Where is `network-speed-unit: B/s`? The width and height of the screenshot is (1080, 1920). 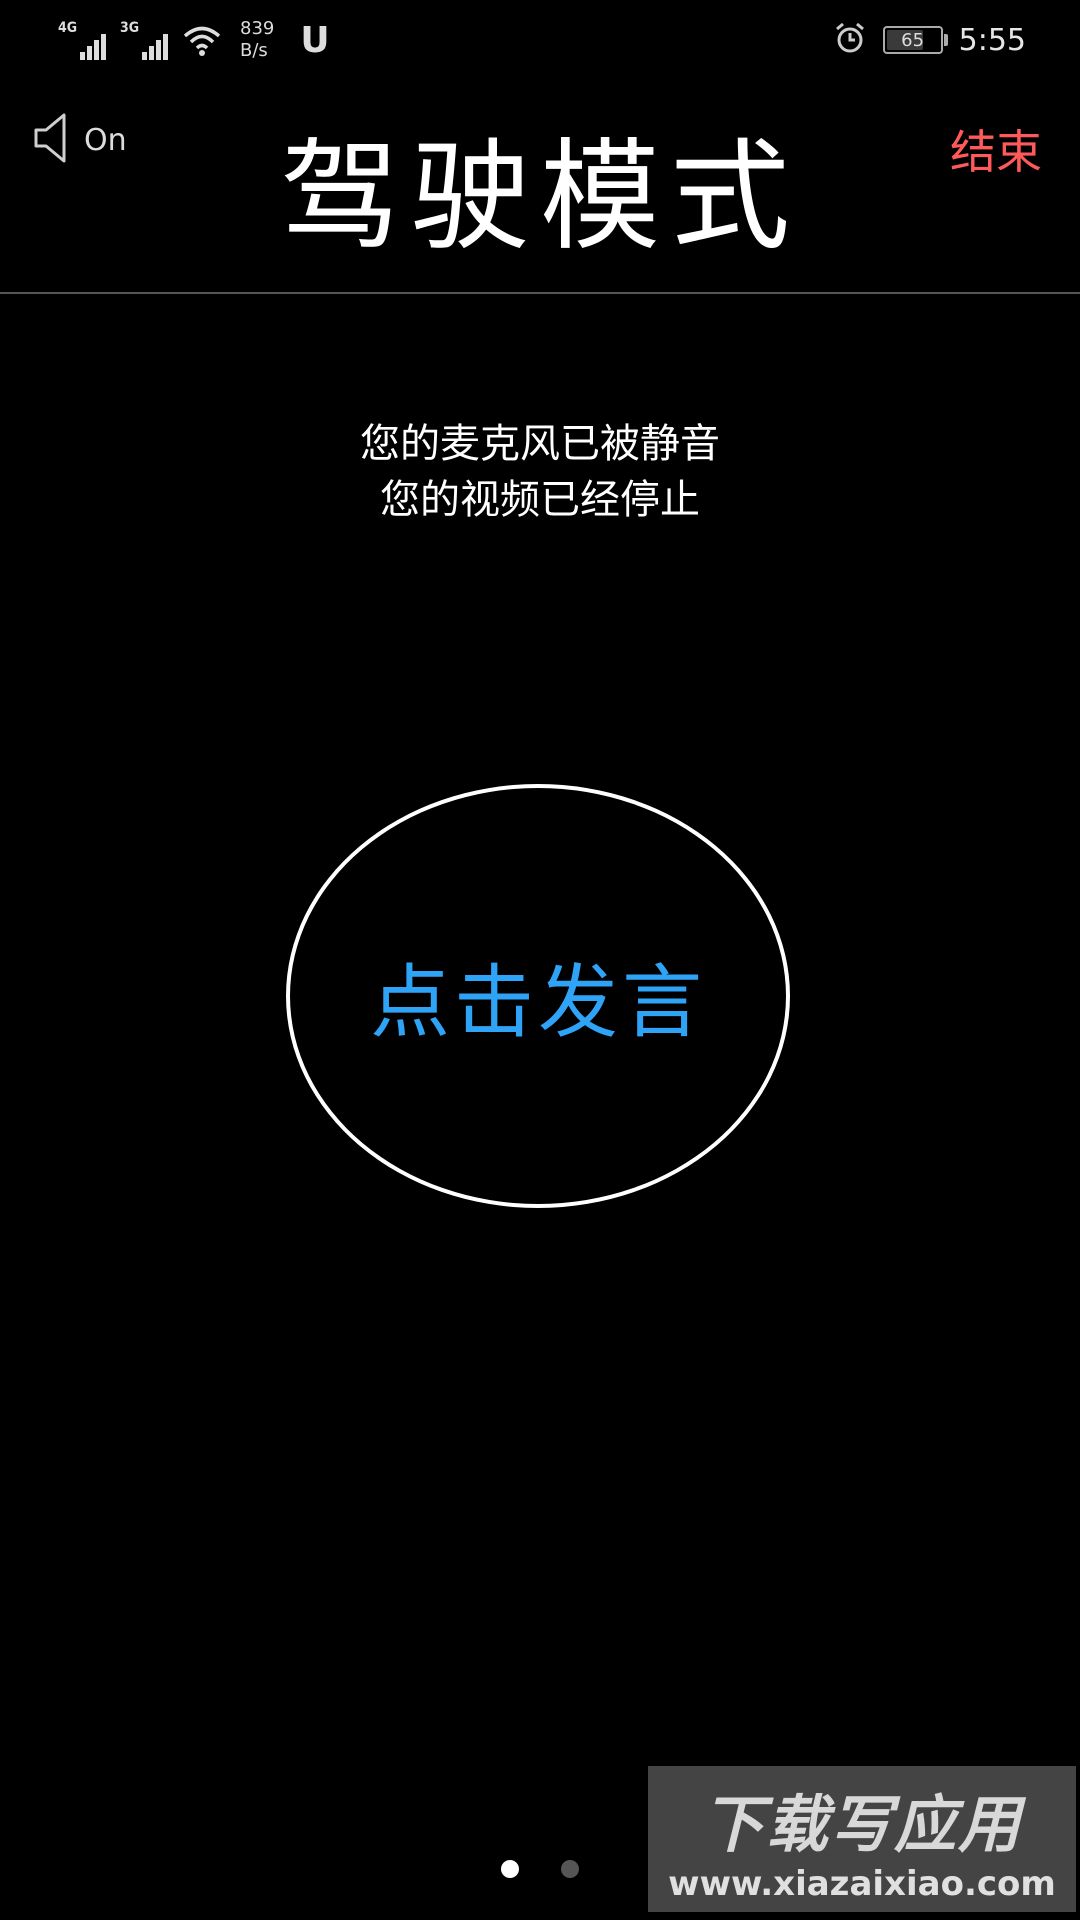
network-speed-unit: B/s is located at coordinates (254, 50).